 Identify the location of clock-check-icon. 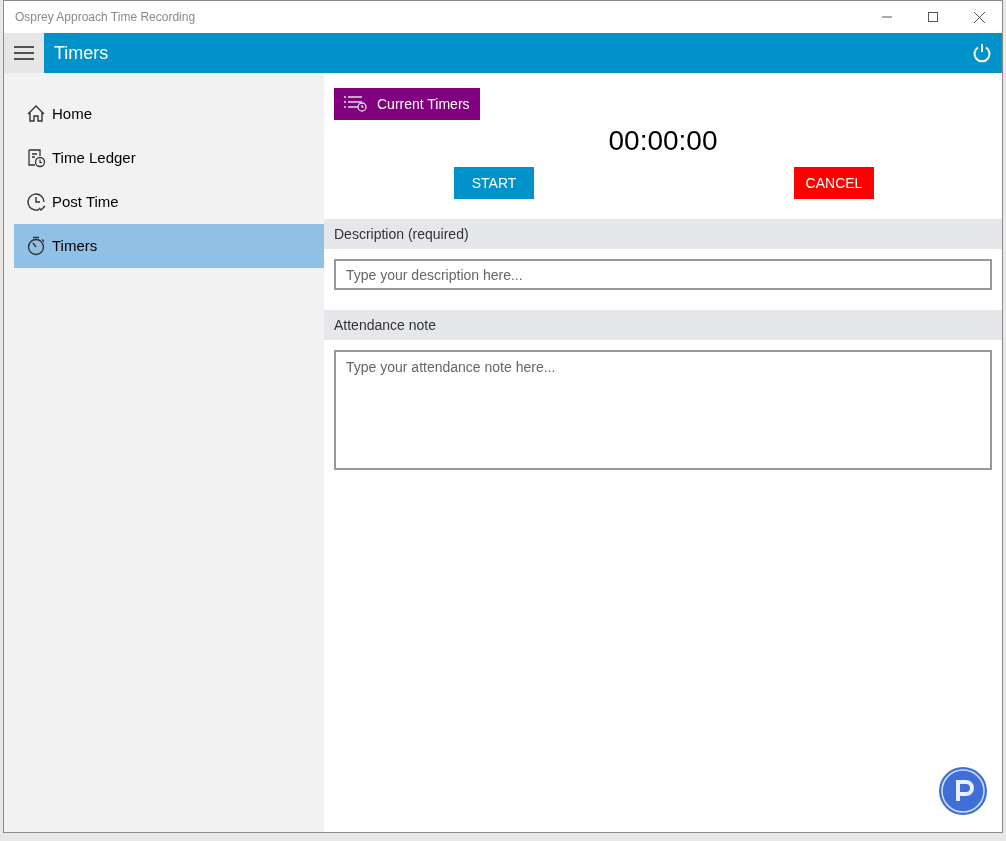
(36, 202).